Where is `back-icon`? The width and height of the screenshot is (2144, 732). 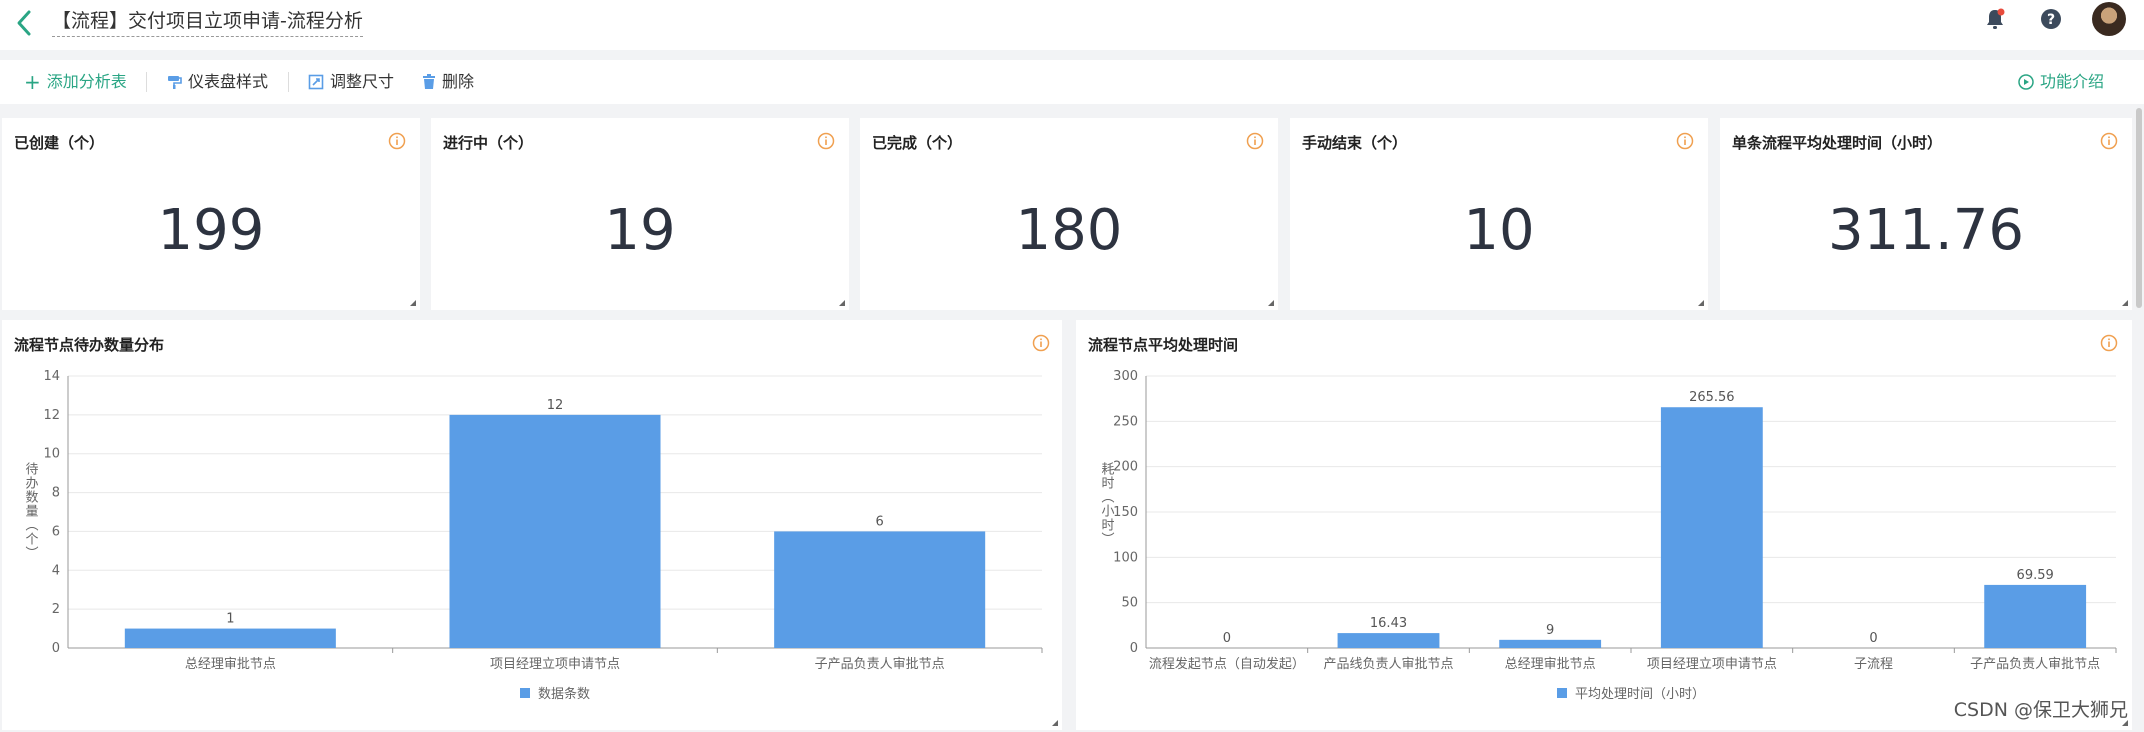
back-icon is located at coordinates (25, 23).